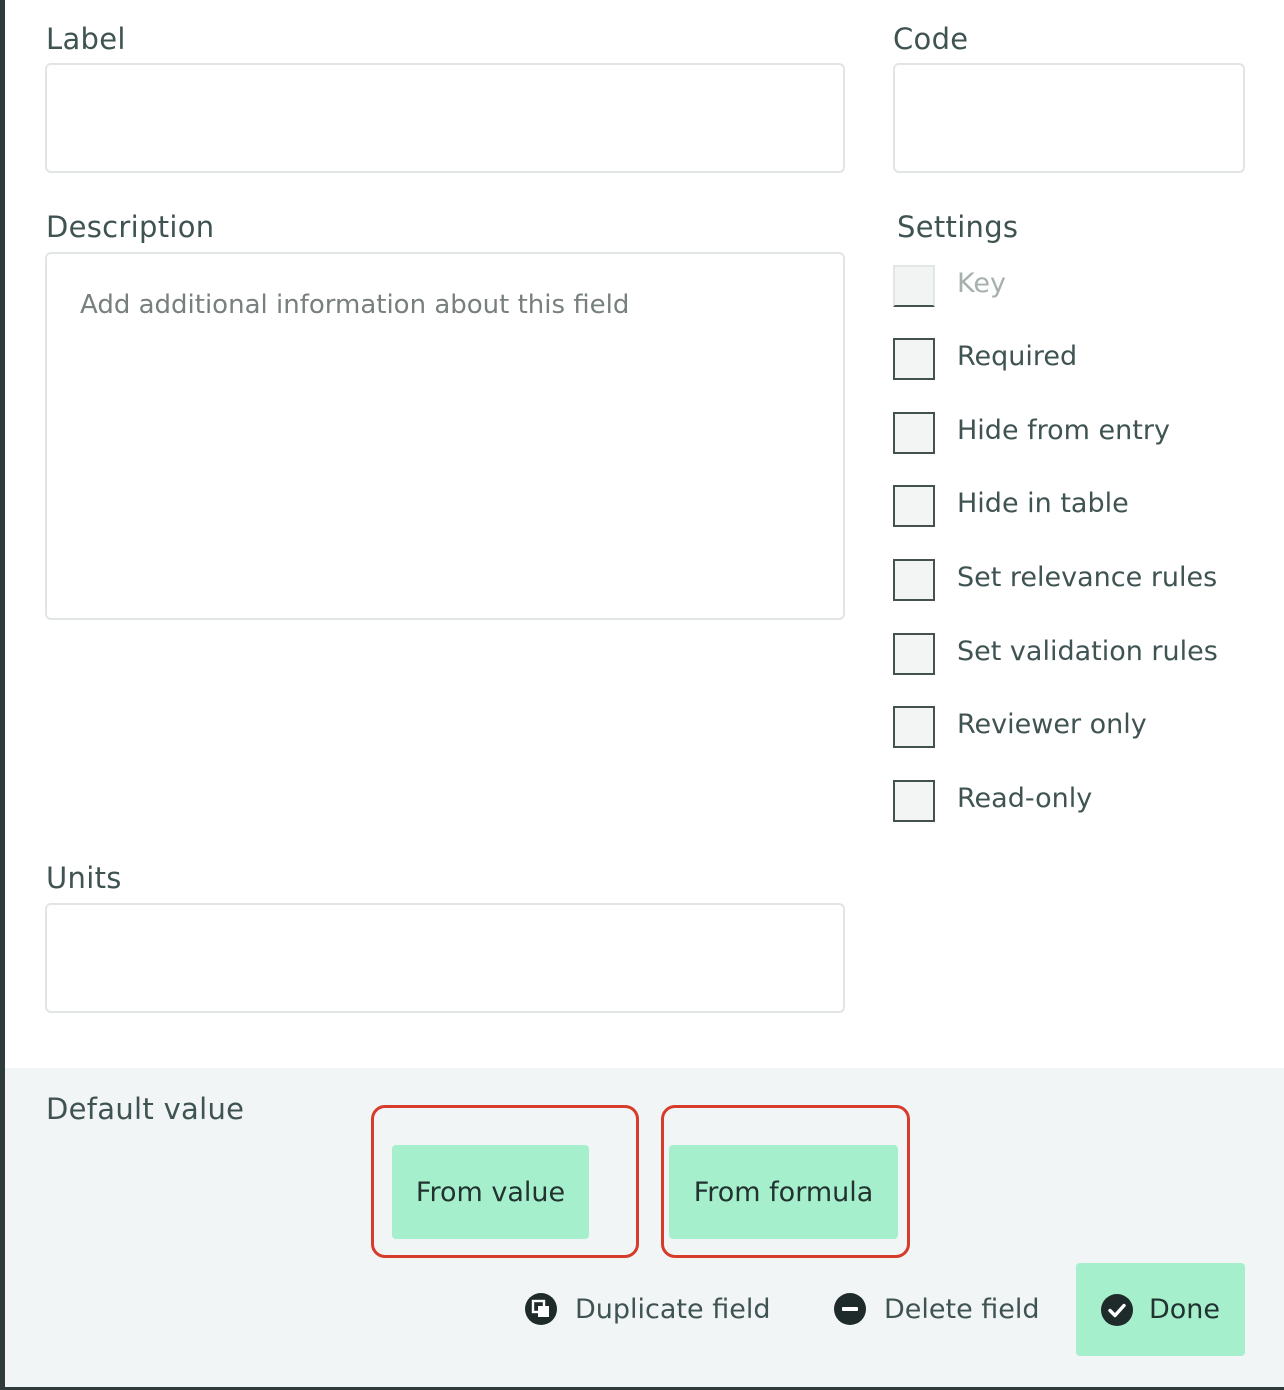 This screenshot has width=1284, height=1390. What do you see at coordinates (1069, 118) in the screenshot?
I see `code-input` at bounding box center [1069, 118].